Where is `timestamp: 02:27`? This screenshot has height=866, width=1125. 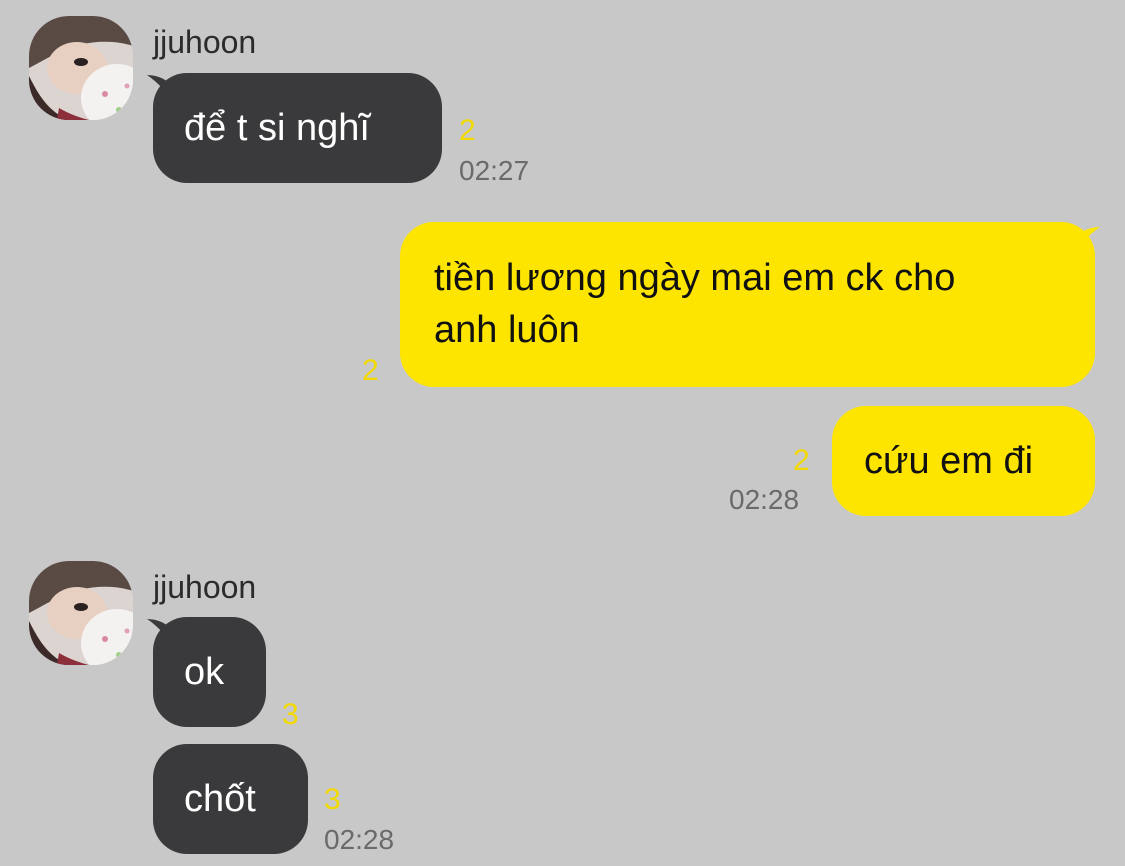 timestamp: 02:27 is located at coordinates (494, 170).